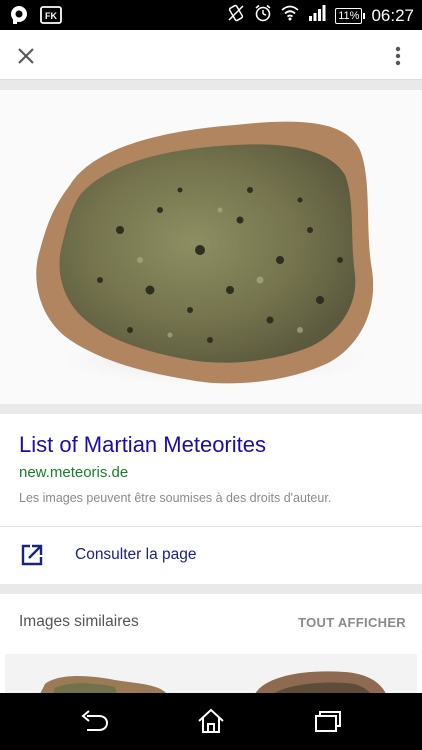  Describe the element at coordinates (211, 555) in the screenshot. I see `open-page-button: Consulter la page` at that location.